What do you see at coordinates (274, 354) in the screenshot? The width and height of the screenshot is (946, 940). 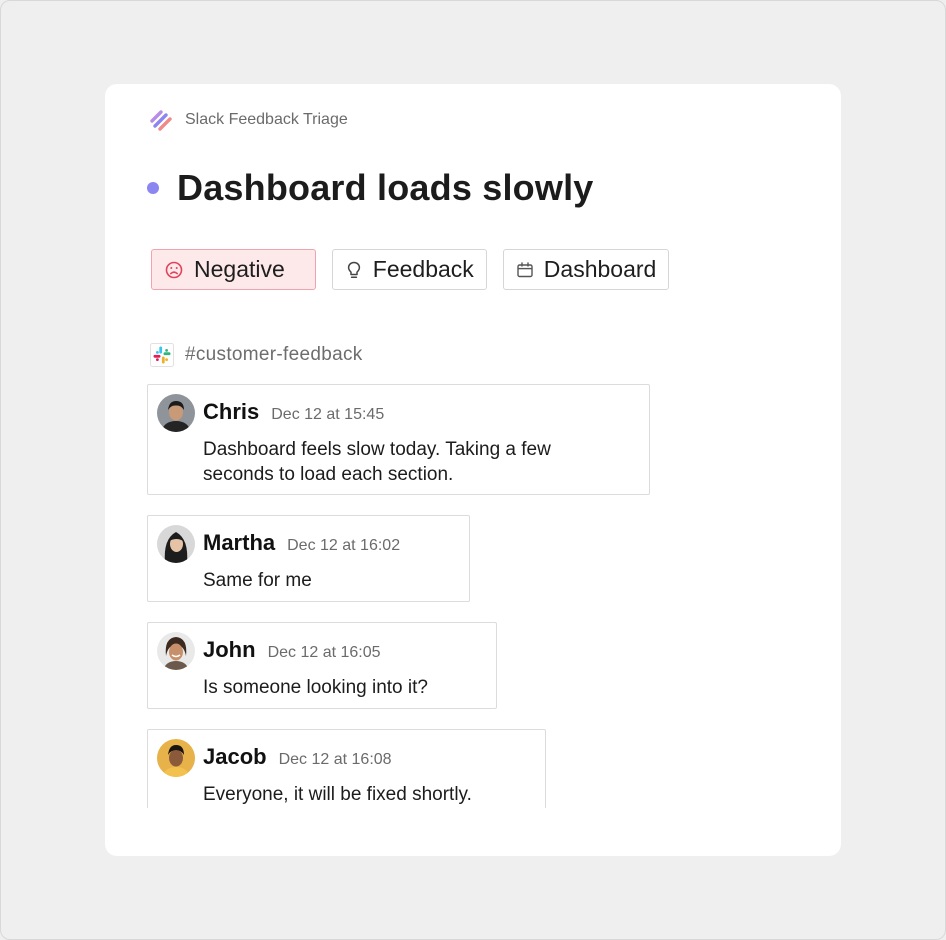 I see `channel-name: #customer-feedback` at bounding box center [274, 354].